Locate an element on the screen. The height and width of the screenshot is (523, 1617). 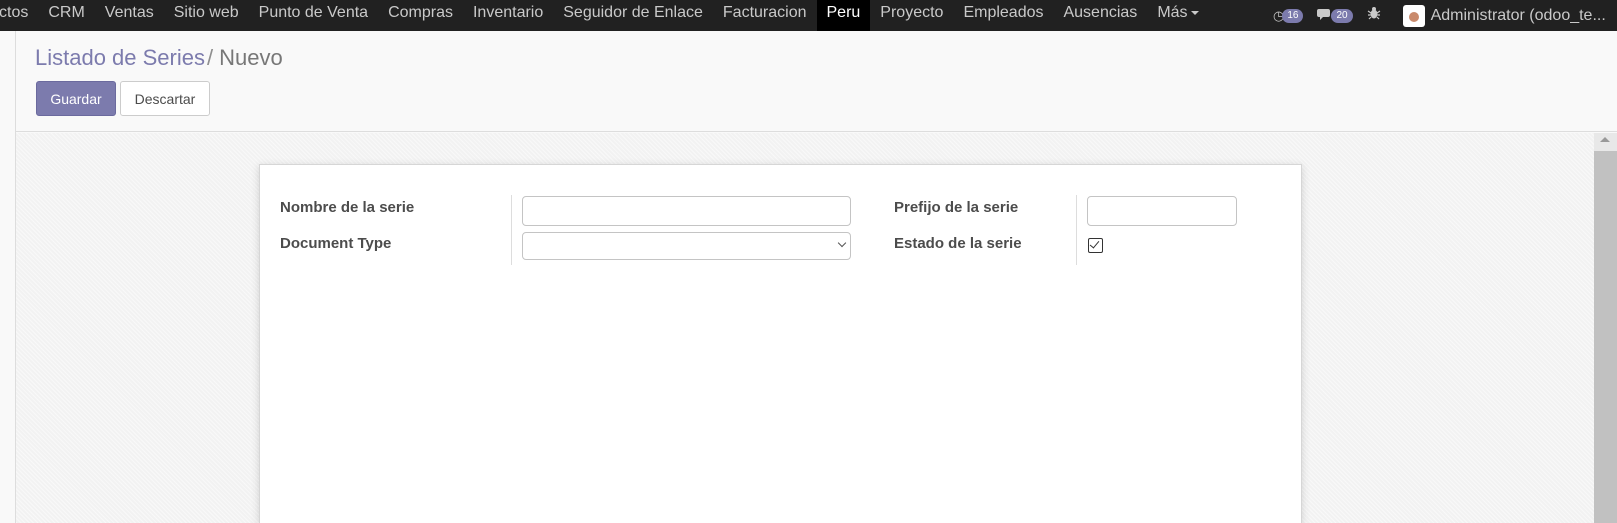
nombre-serie-input is located at coordinates (686, 211).